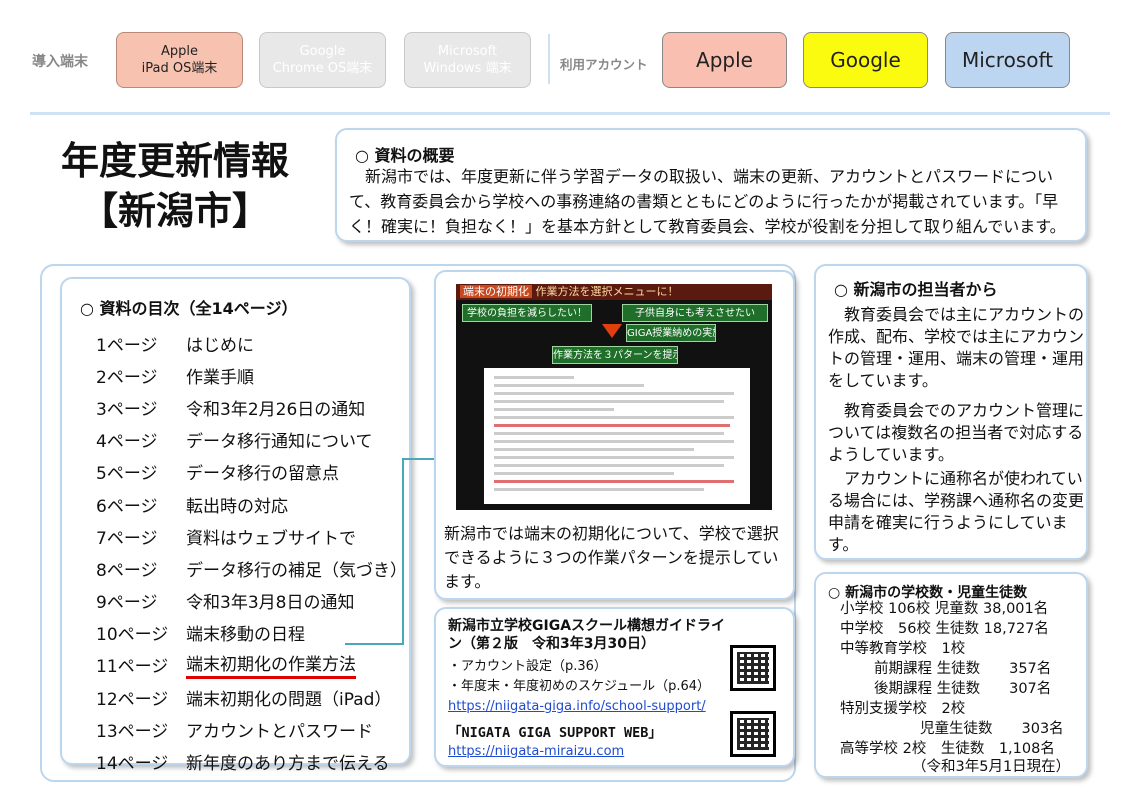 The image size is (1123, 794). Describe the element at coordinates (127, 409) in the screenshot. I see `toc-page-number: 3ページ` at that location.